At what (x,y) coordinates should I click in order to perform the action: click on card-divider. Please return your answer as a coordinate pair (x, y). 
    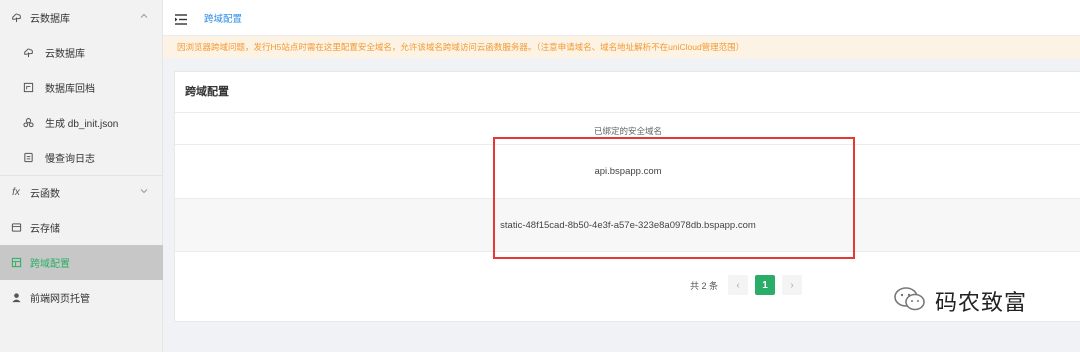
    Looking at the image, I should click on (627, 112).